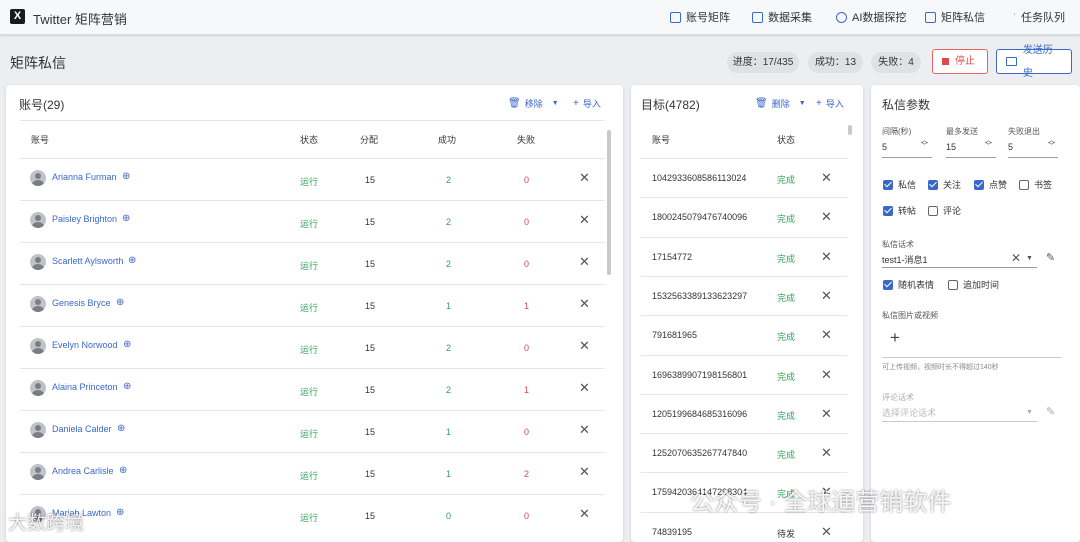 The width and height of the screenshot is (1080, 542). Describe the element at coordinates (84, 177) in the screenshot. I see `account-name: Arianna Furman` at that location.